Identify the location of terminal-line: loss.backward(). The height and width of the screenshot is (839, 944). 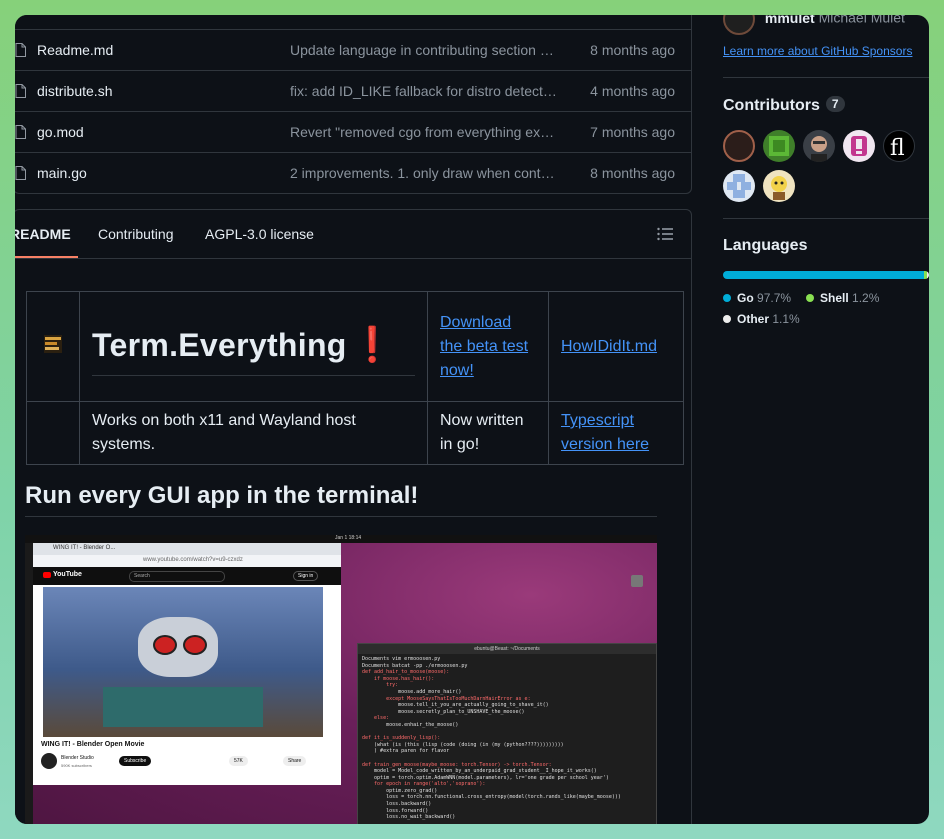
(397, 804).